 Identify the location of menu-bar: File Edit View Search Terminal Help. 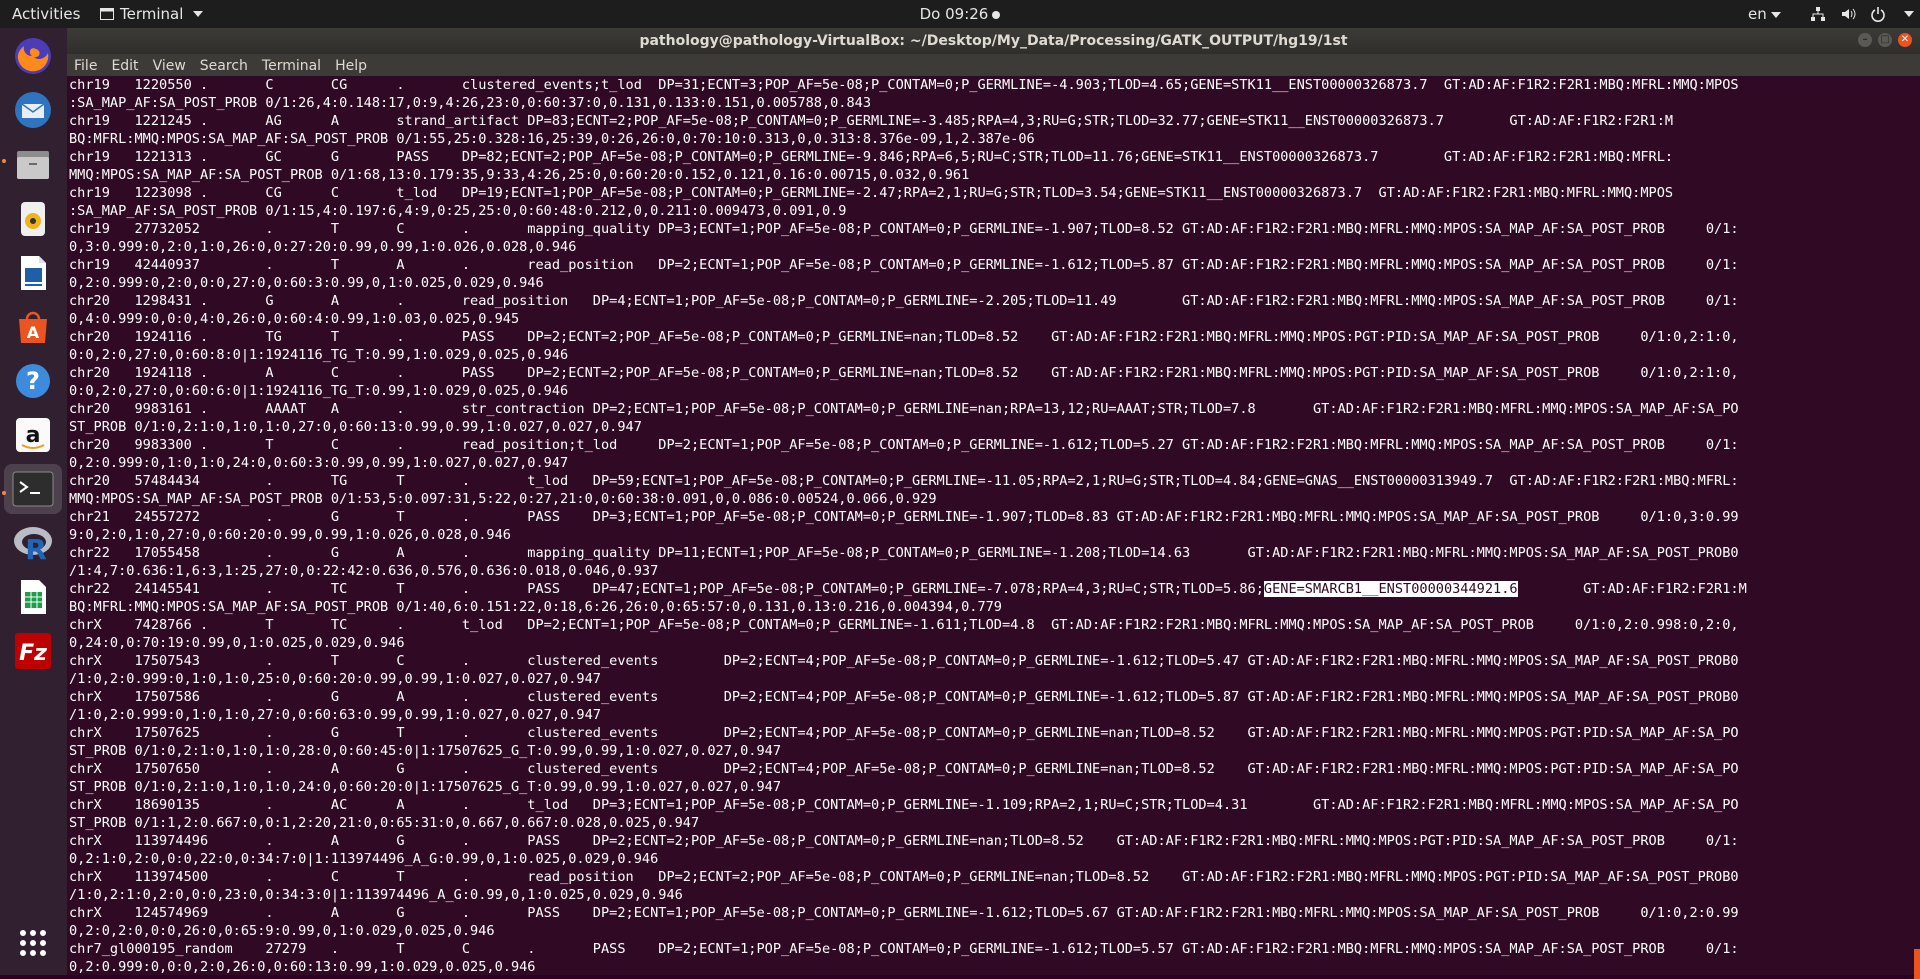
(993, 65).